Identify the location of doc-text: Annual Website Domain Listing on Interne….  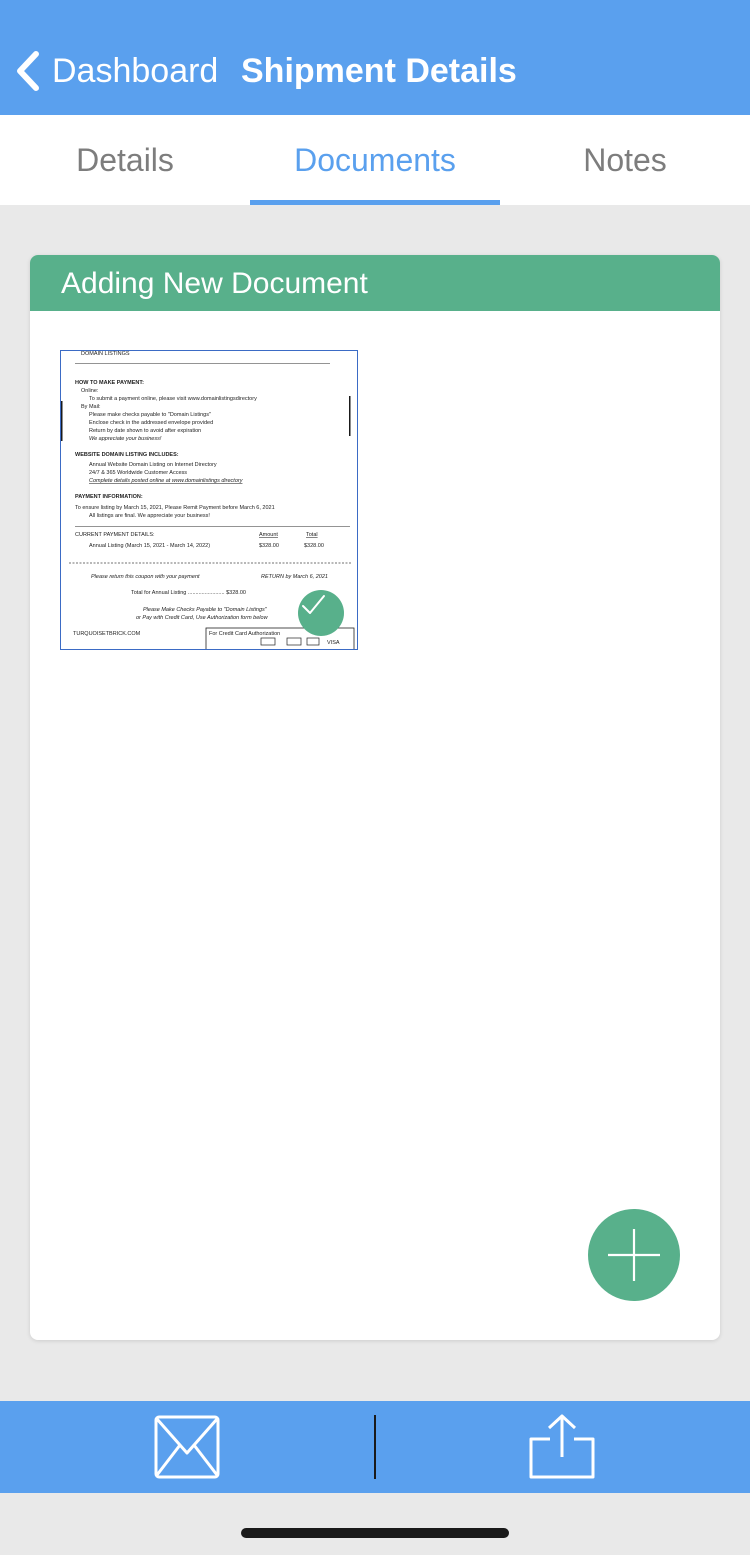
(153, 465).